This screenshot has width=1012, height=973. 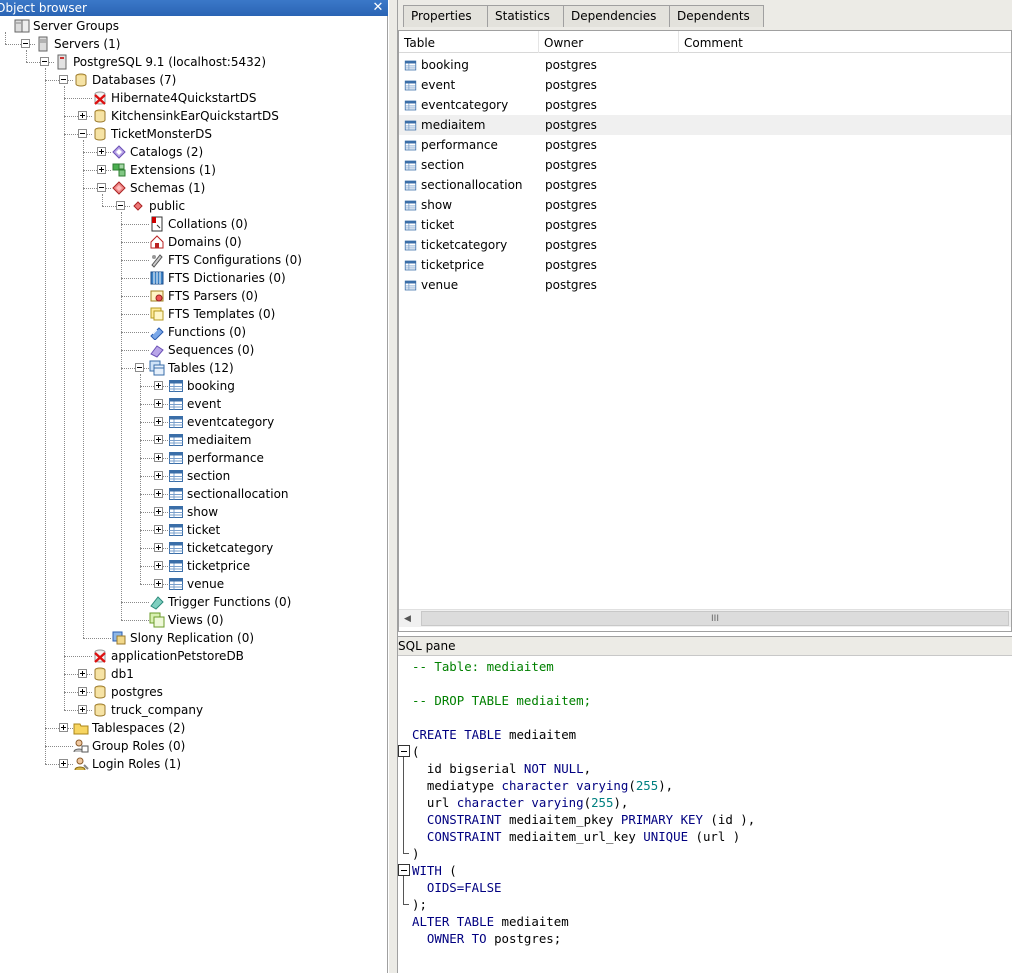 What do you see at coordinates (705, 65) in the screenshot?
I see `list-row: booking postgres` at bounding box center [705, 65].